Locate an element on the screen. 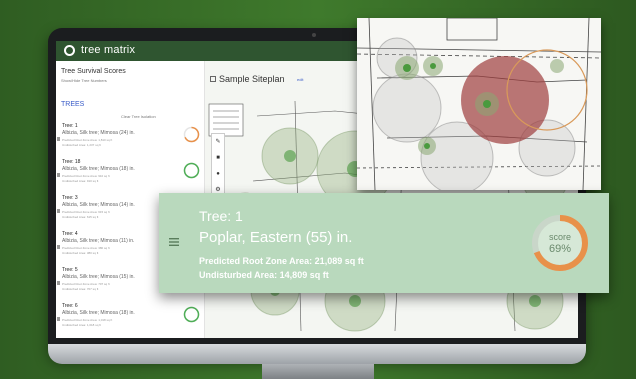 The width and height of the screenshot is (636, 379). tree-root-zone: Predicted Root Zone Area: 1,810 sq ft is located at coordinates (87, 140).